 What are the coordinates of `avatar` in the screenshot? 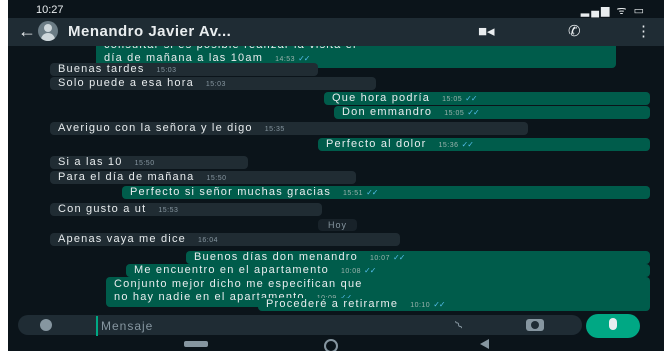 It's located at (48, 31).